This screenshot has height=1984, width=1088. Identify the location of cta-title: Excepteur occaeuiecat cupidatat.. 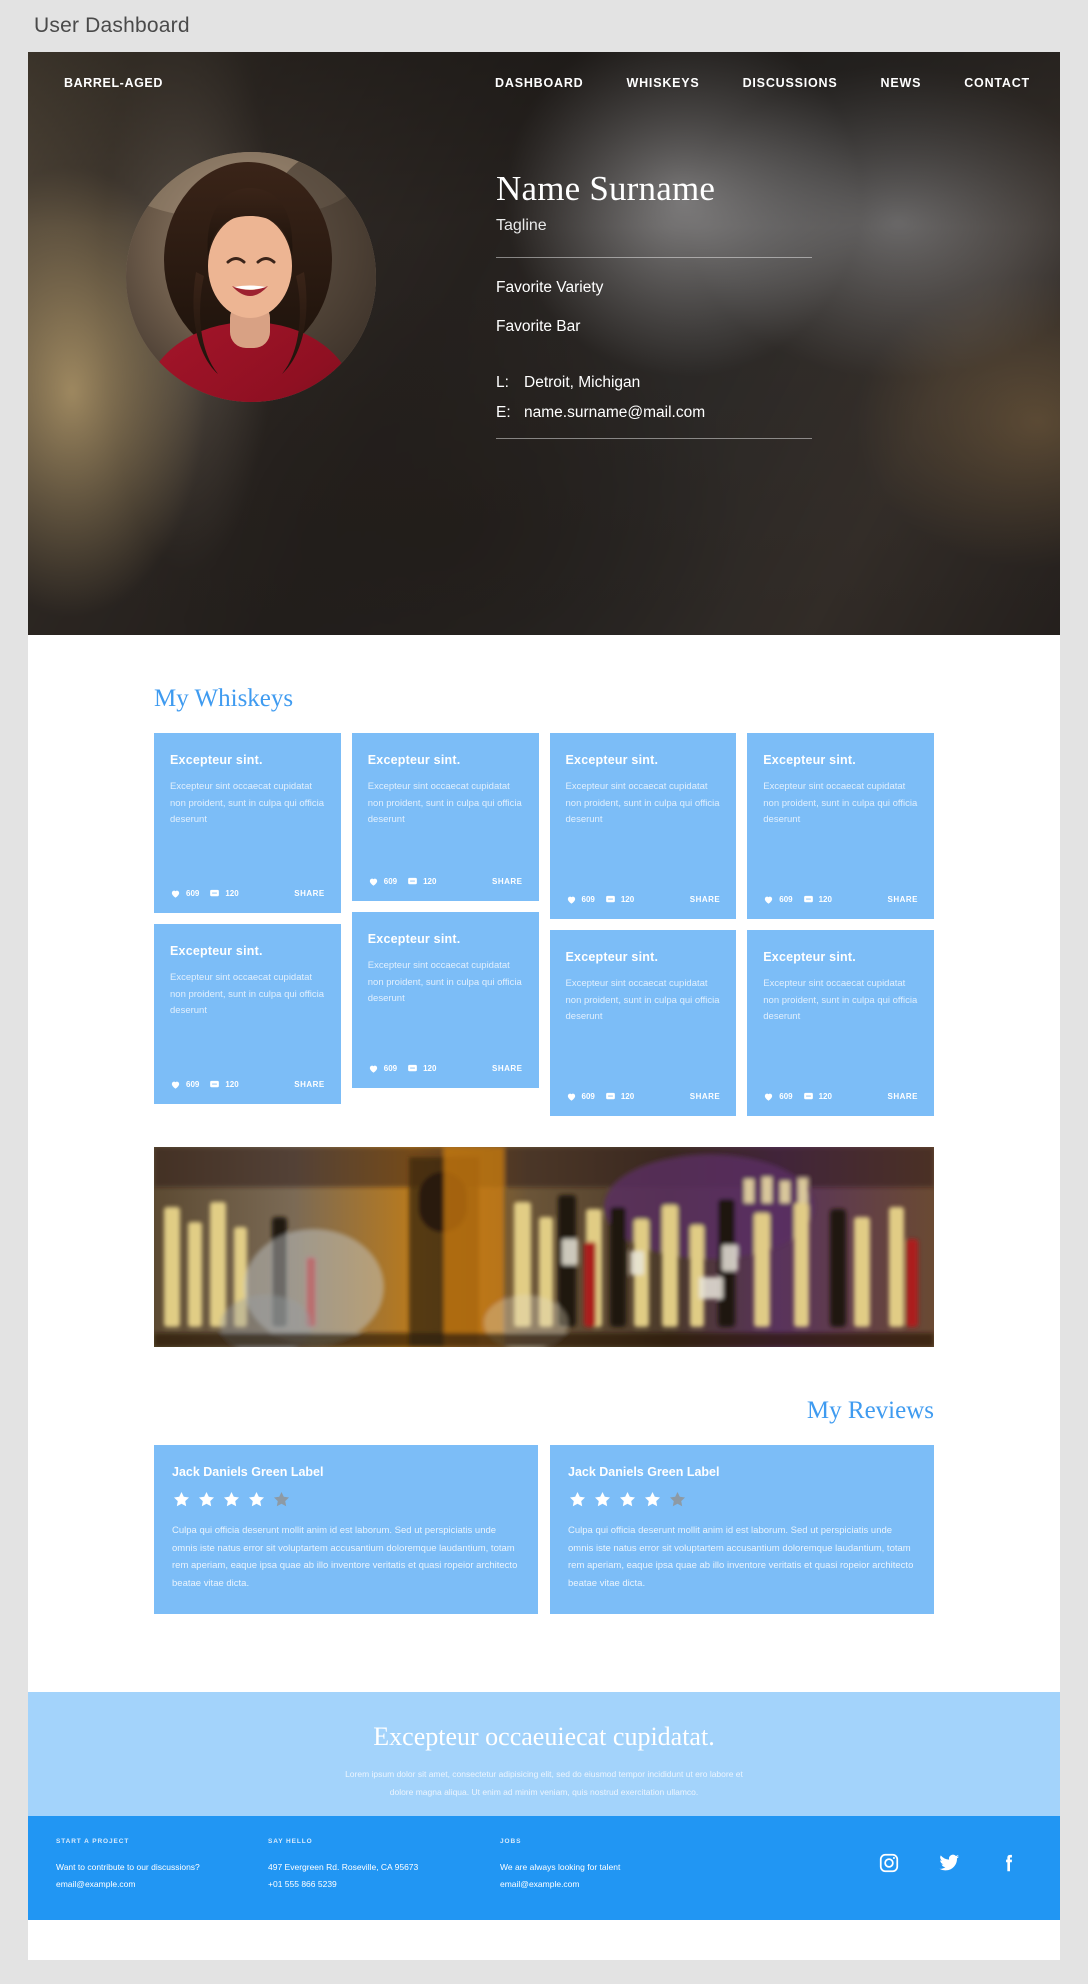
(544, 1737).